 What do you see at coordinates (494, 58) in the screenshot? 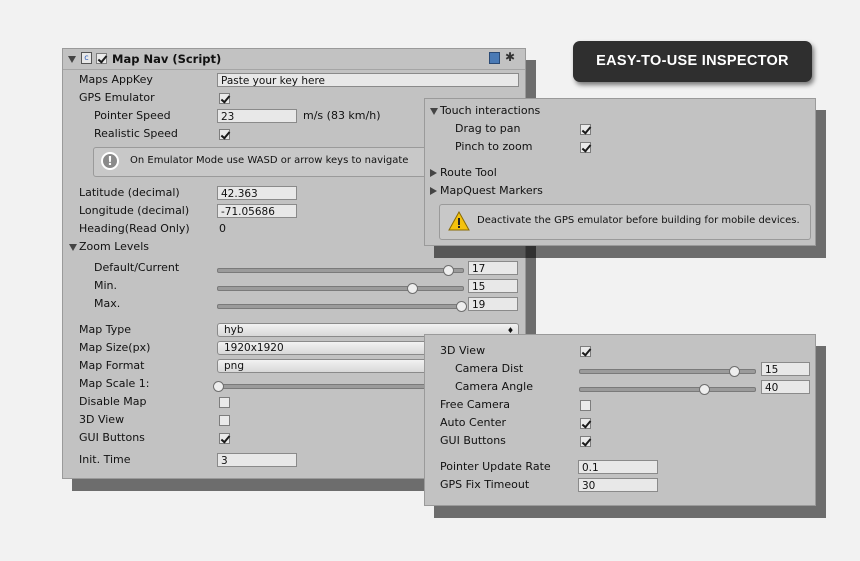
I see `help-book-icon` at bounding box center [494, 58].